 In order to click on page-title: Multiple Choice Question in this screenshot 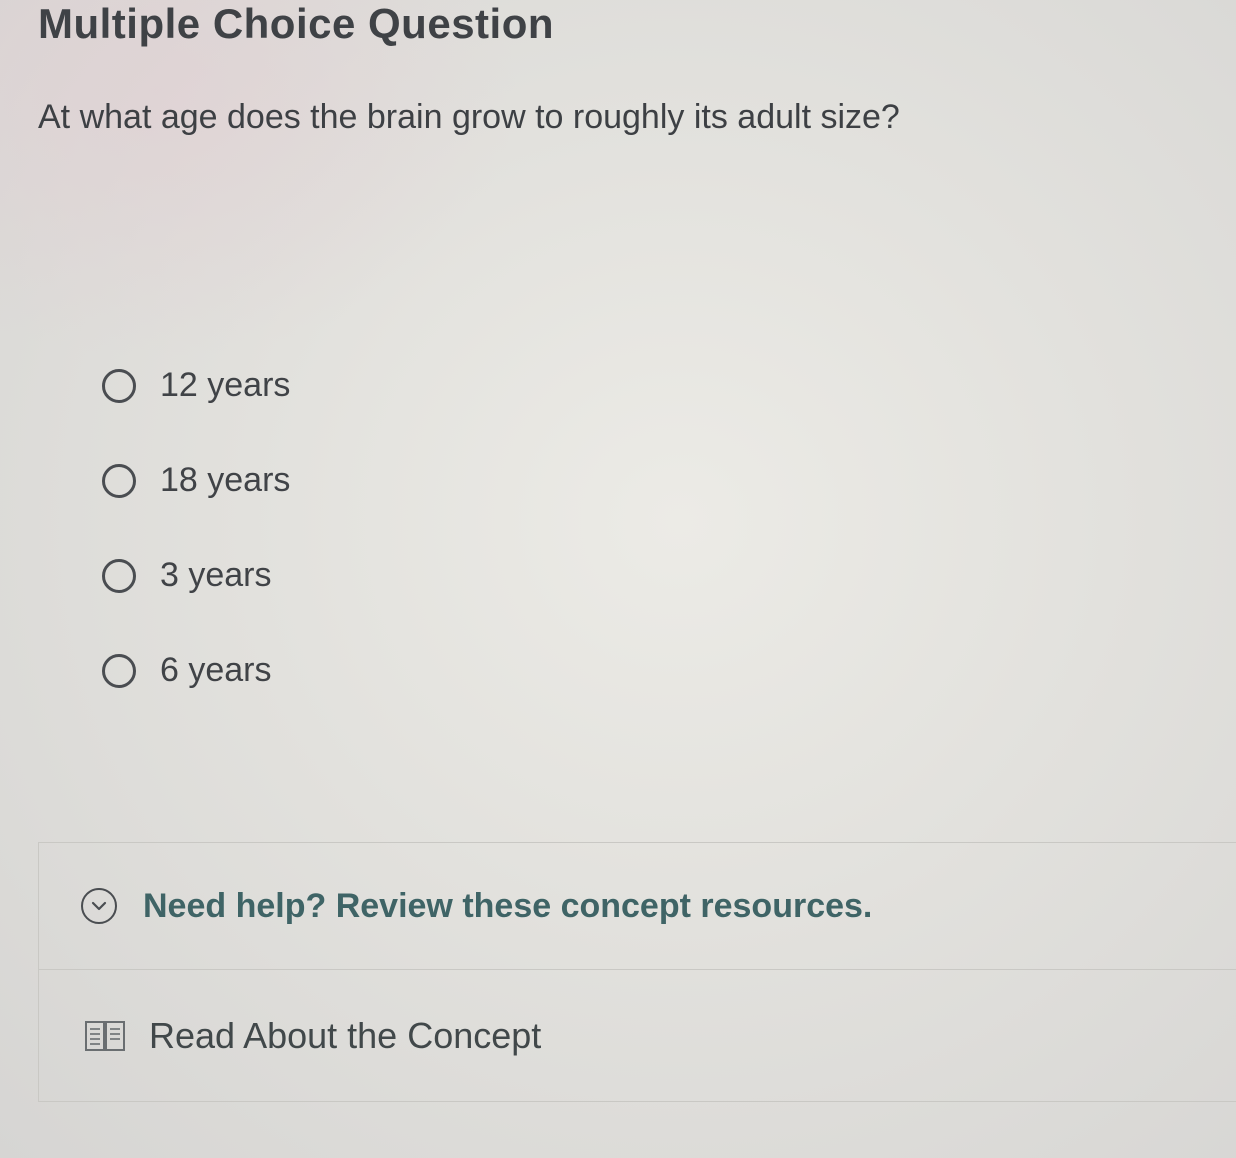, I will do `click(296, 23)`.